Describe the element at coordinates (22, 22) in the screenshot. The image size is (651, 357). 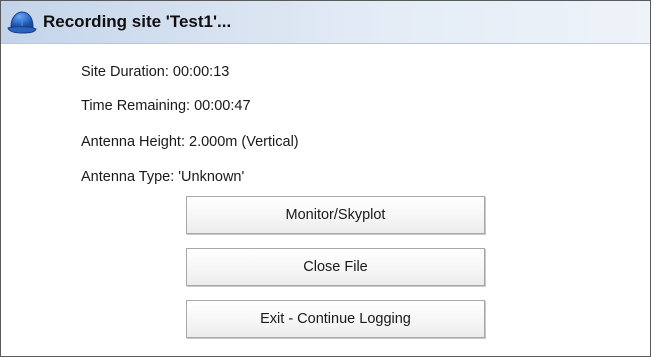
I see `hard-hat-icon` at that location.